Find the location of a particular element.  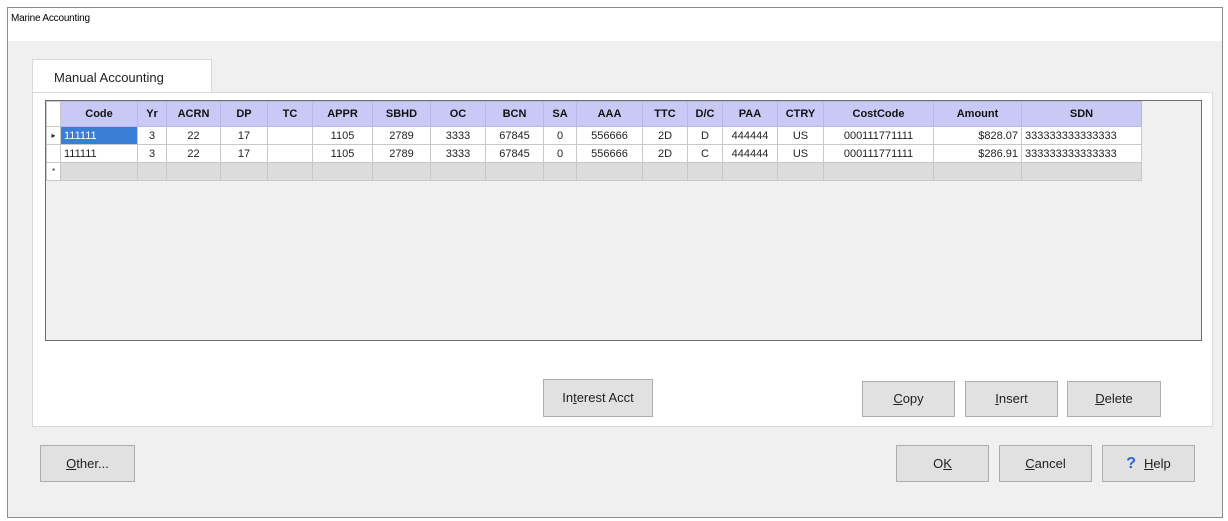

col-header: D/C is located at coordinates (705, 114).